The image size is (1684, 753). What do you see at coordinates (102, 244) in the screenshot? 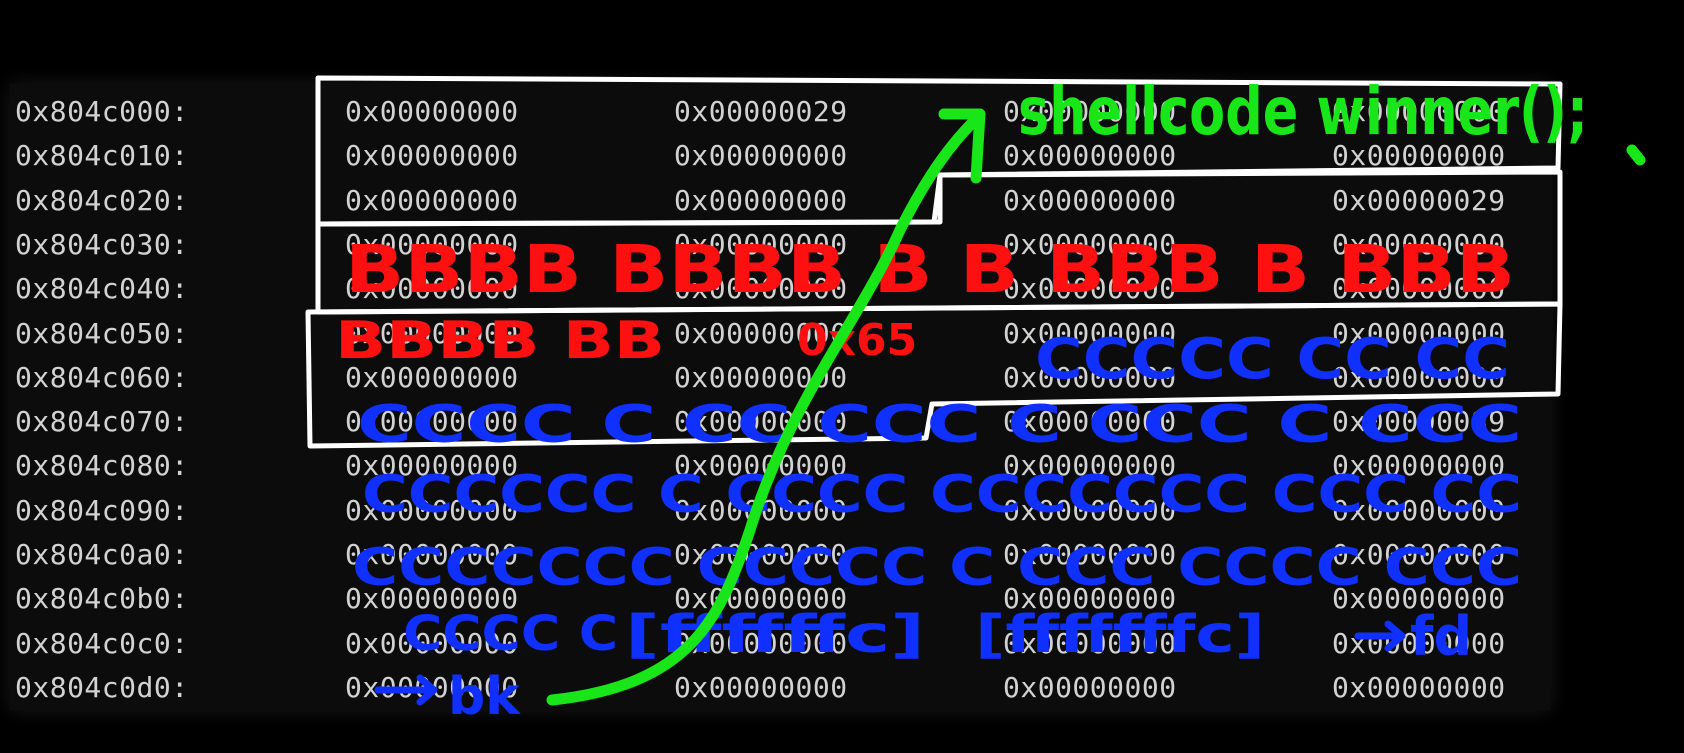
I see `memory-address: 0x804c030:` at bounding box center [102, 244].